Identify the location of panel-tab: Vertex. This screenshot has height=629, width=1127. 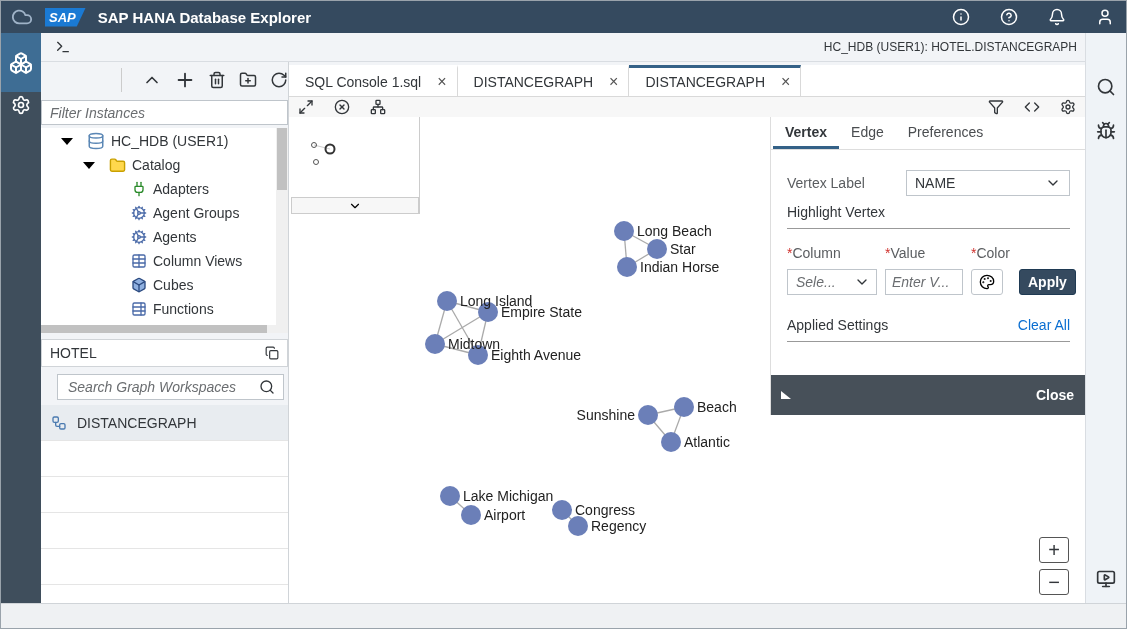
(806, 133).